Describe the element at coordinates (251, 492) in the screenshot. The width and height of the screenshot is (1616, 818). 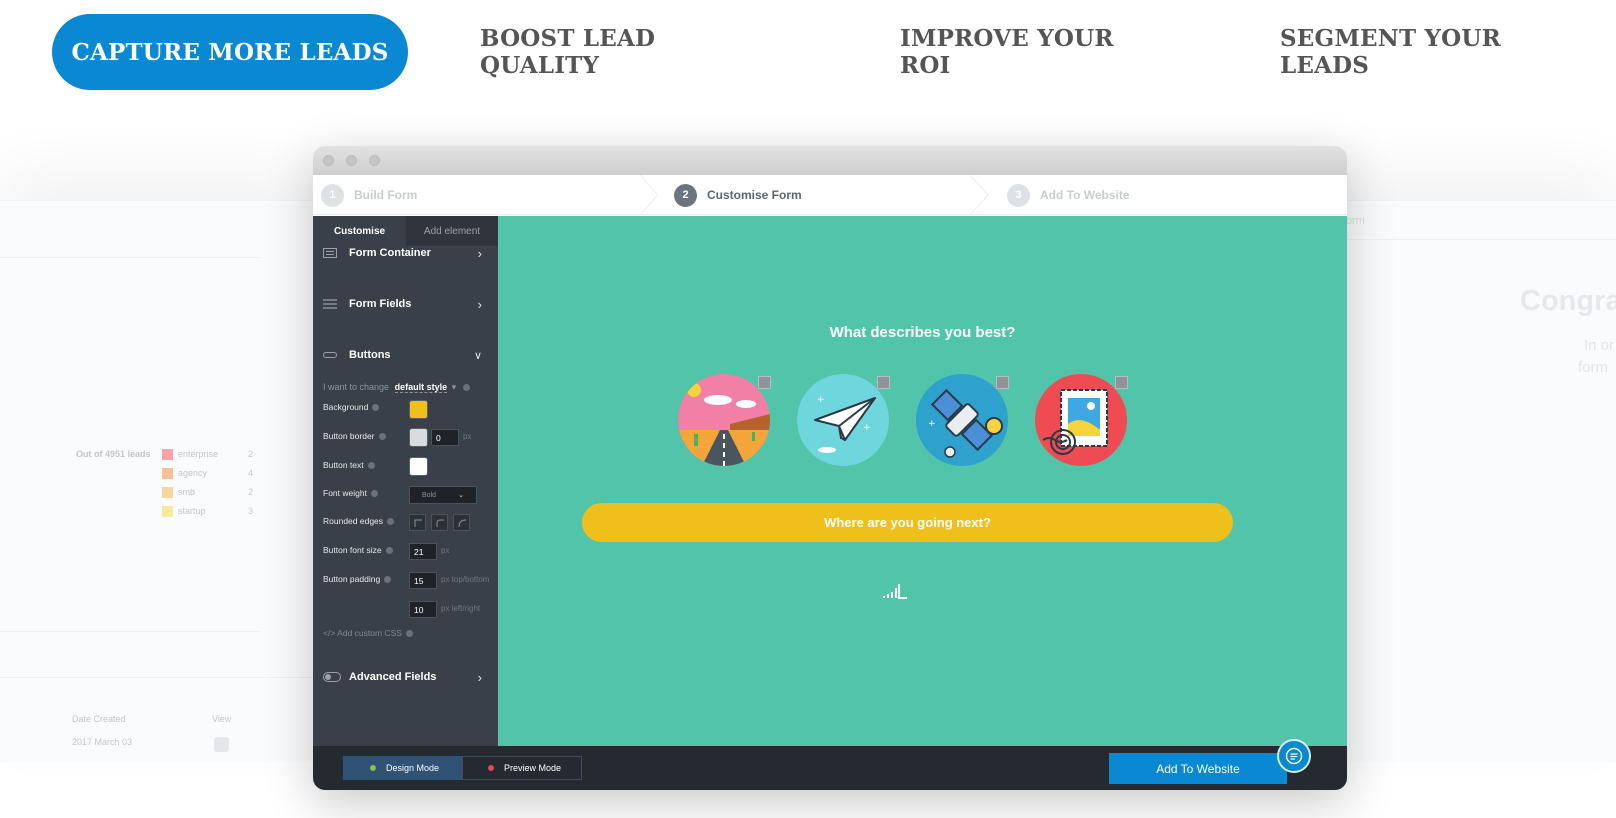
I see `legend-count-smb: 2` at that location.